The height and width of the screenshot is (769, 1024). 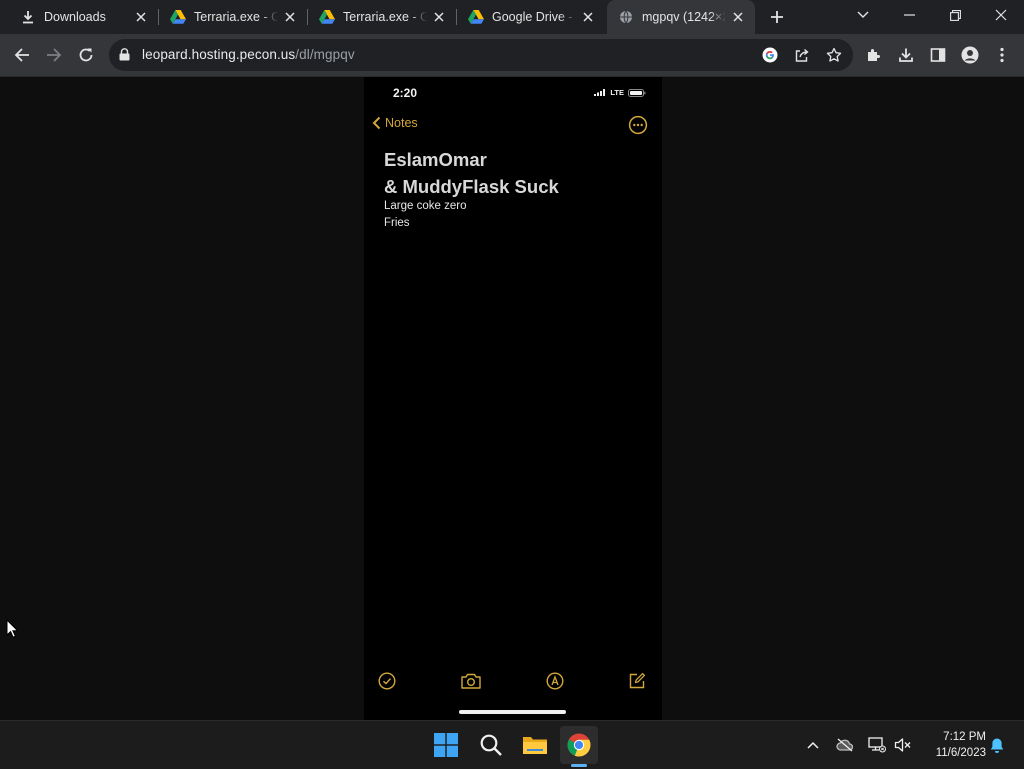 I want to click on tab-terraria-2: Terraria.exe - Google Drive, so click(x=383, y=17).